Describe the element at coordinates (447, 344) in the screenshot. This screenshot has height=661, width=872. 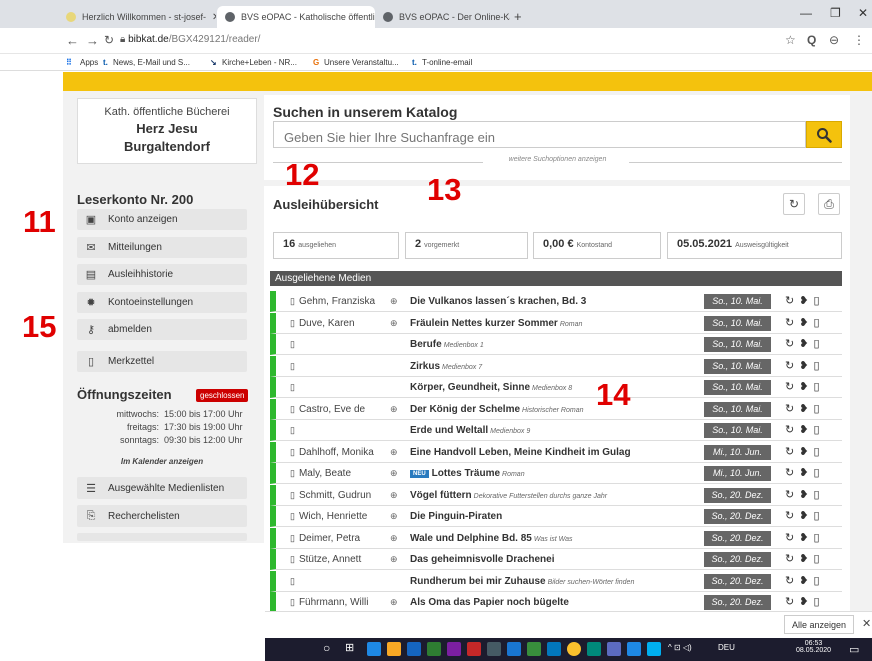
I see `media-title: Berufe Medienbox 1` at that location.